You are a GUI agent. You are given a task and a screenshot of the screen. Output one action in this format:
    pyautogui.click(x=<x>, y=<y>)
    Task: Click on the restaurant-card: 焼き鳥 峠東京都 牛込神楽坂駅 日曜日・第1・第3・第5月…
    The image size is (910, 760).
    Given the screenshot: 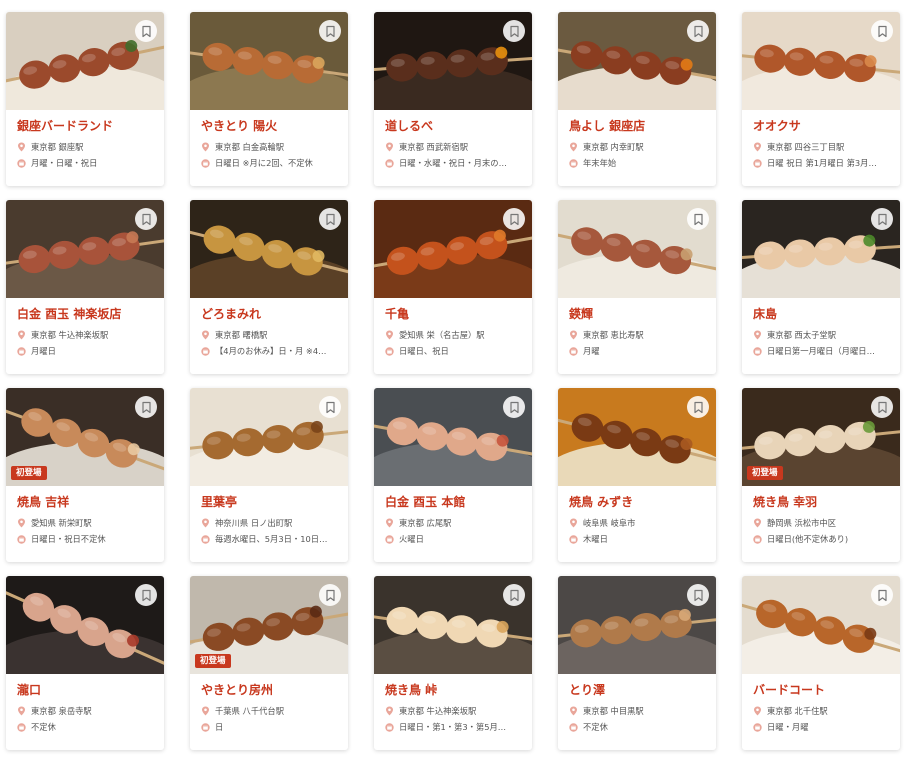 What is the action you would take?
    pyautogui.click(x=453, y=663)
    